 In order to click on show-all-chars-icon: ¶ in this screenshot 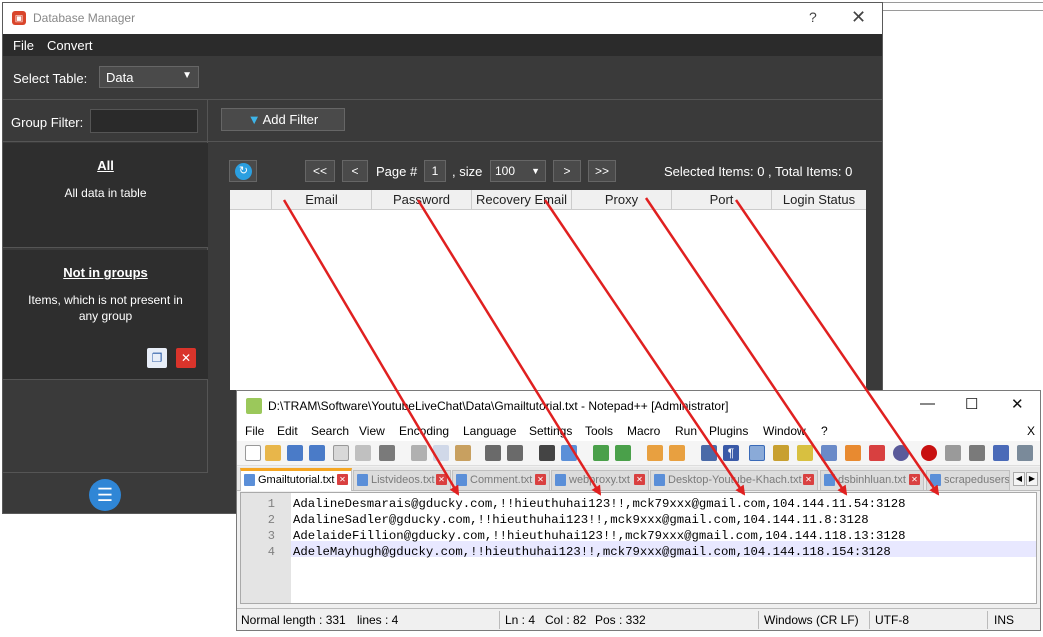, I will do `click(731, 453)`.